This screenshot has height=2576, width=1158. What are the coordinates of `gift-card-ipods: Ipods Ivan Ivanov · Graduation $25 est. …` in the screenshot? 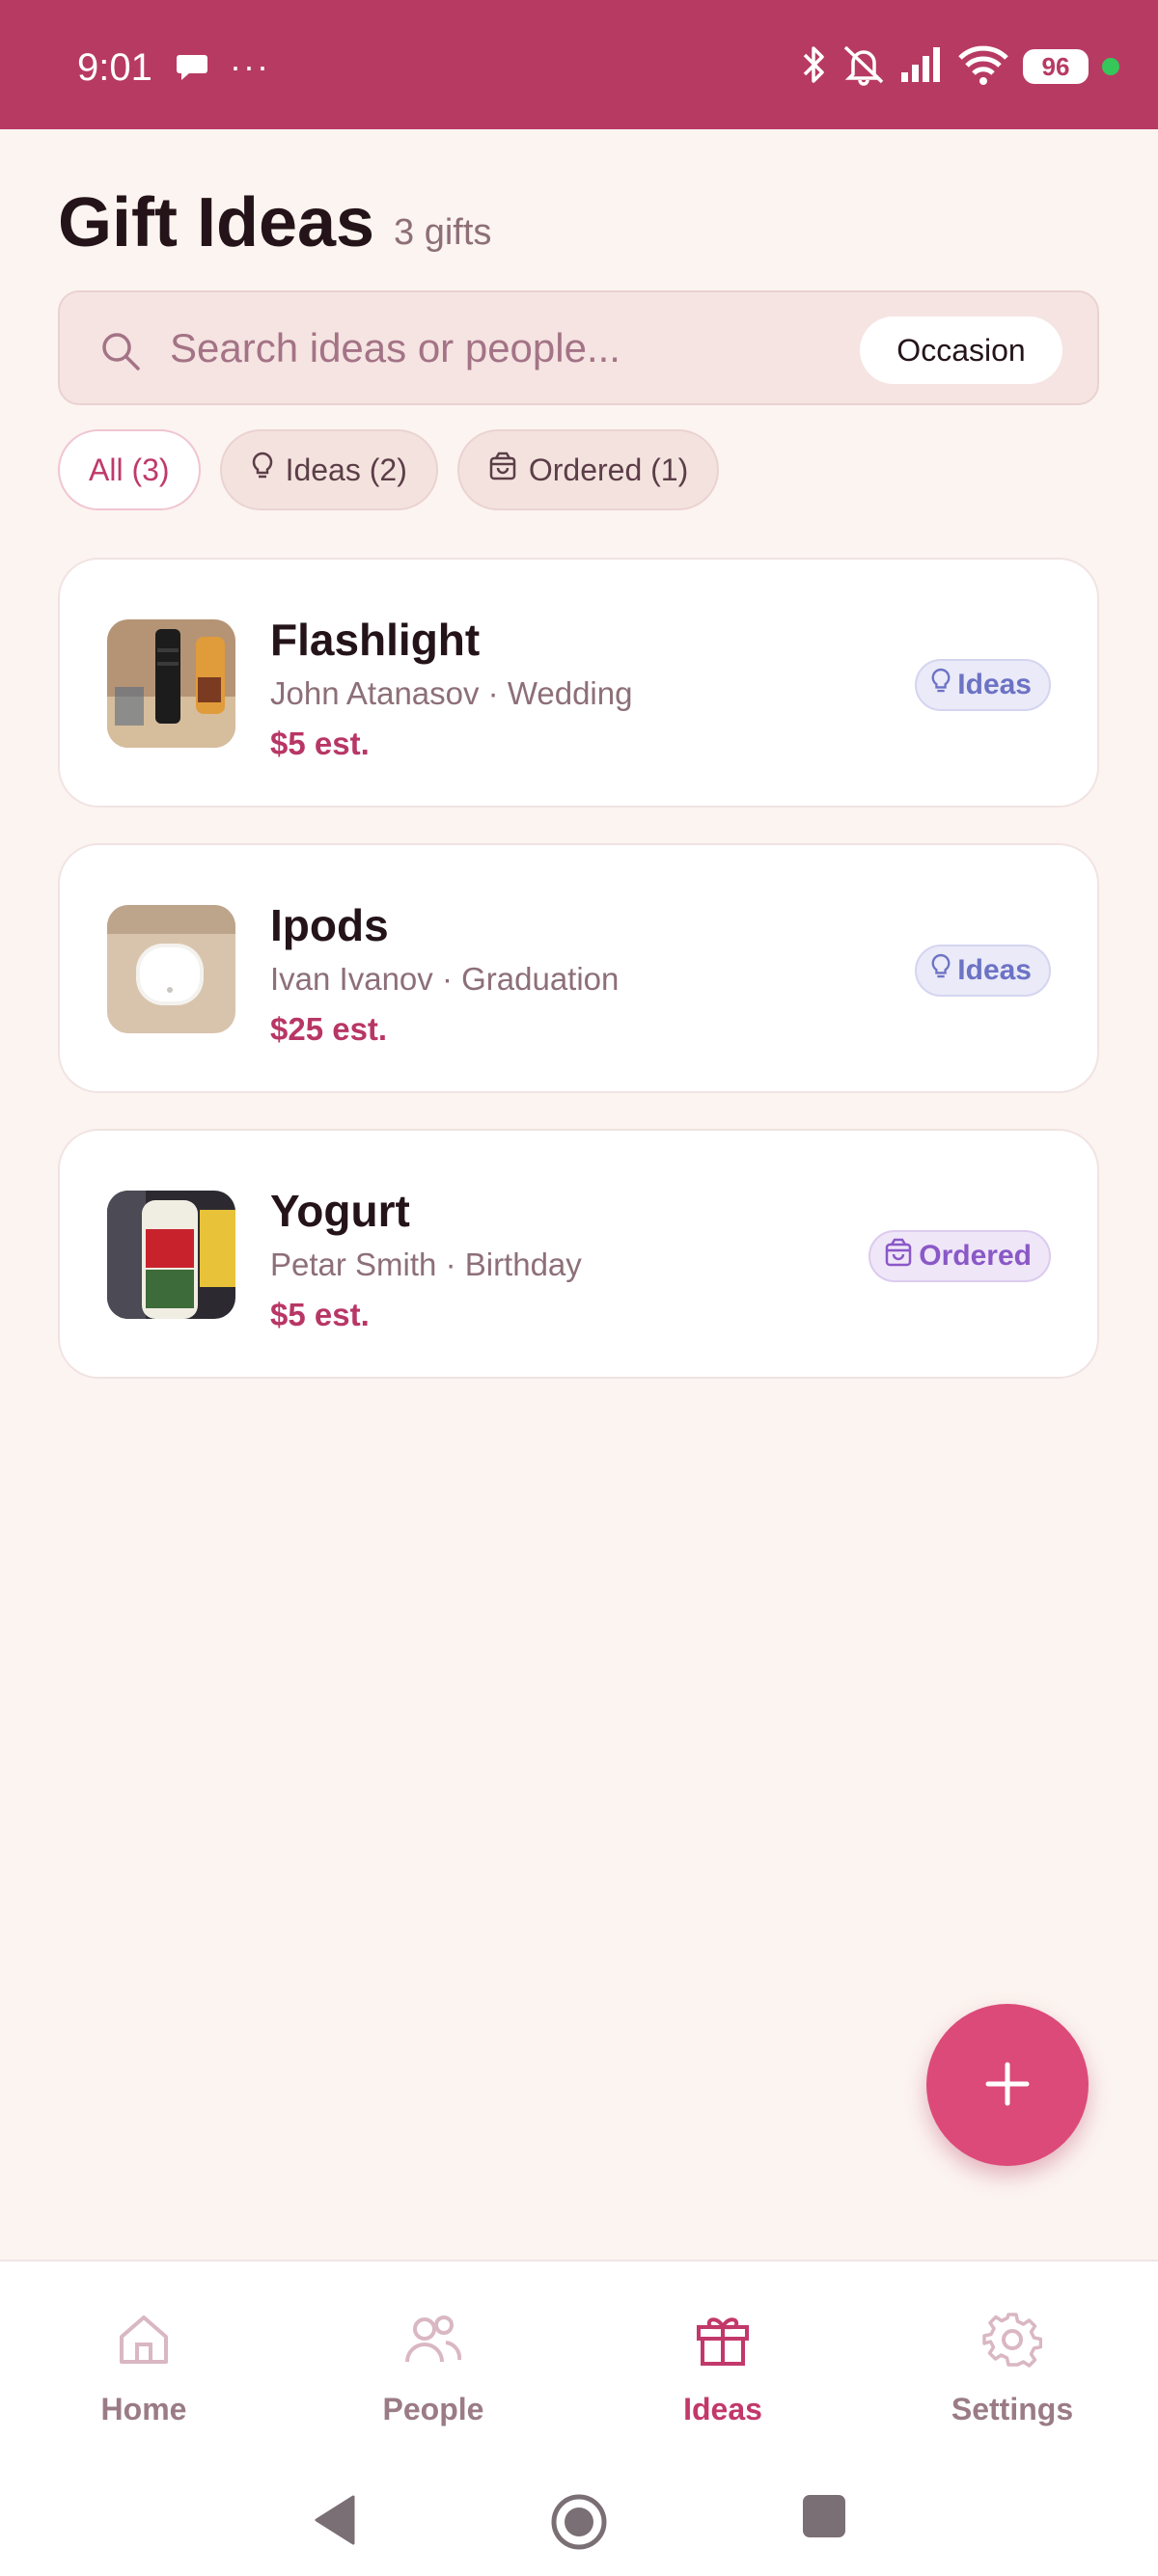 It's located at (578, 968).